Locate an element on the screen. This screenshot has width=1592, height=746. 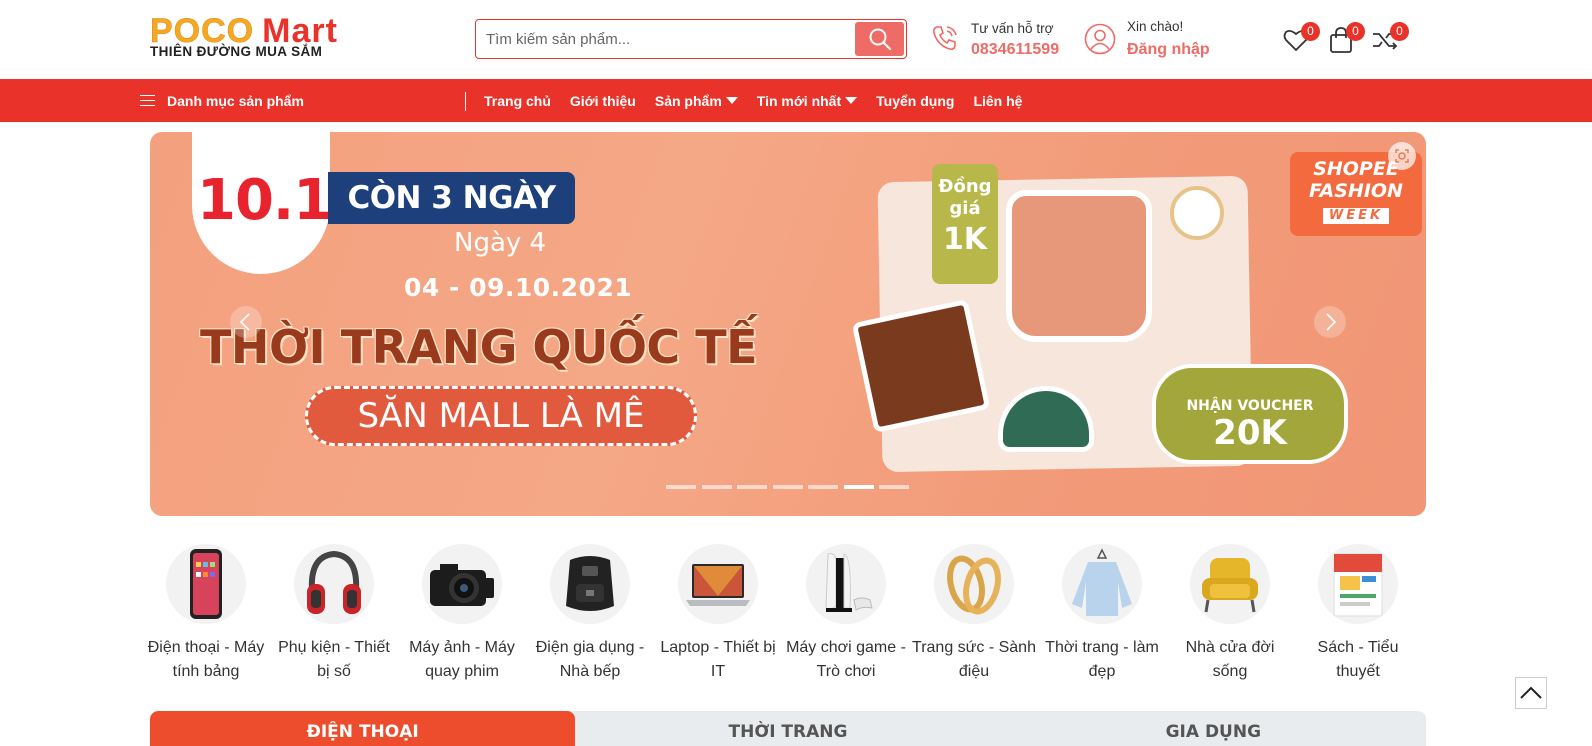
category-item-fashion: Thời trang - làm đẹp is located at coordinates (1102, 614).